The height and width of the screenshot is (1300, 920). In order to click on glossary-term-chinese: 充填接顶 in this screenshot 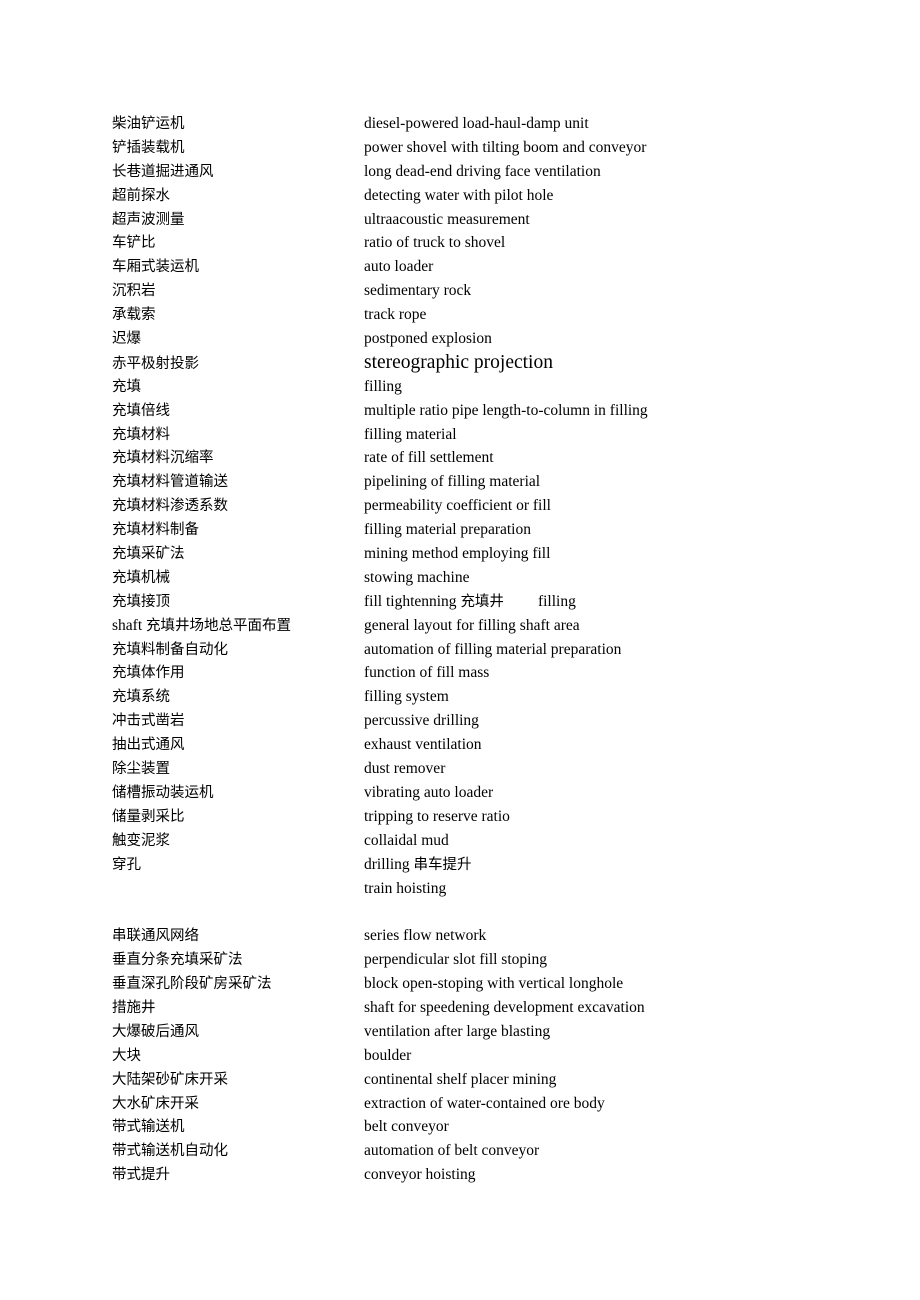, I will do `click(238, 603)`.